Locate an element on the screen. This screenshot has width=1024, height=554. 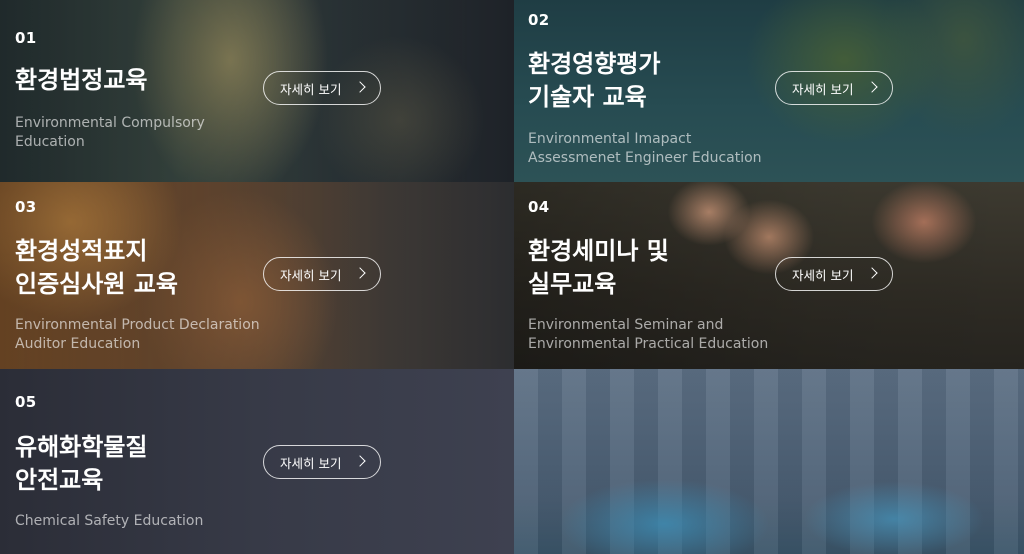
course-number: 03 is located at coordinates (26, 207).